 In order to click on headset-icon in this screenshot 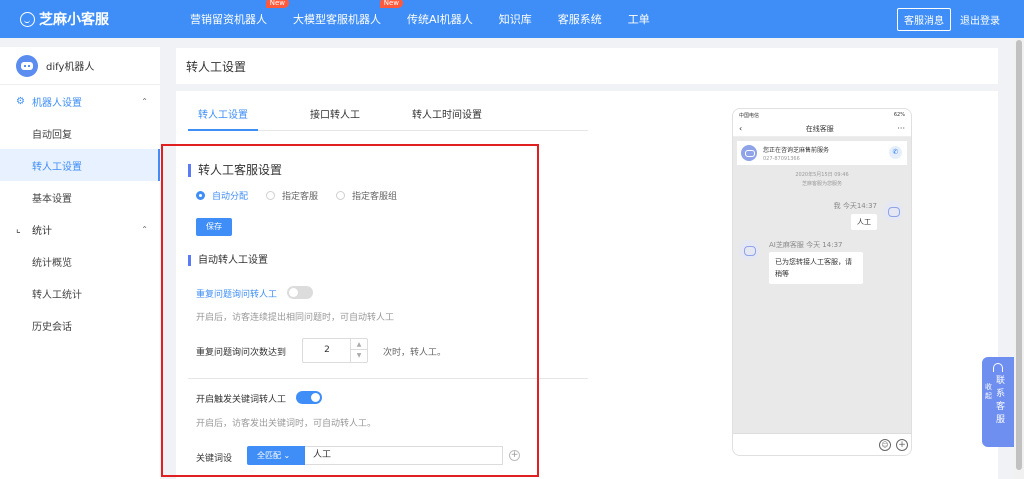, I will do `click(998, 367)`.